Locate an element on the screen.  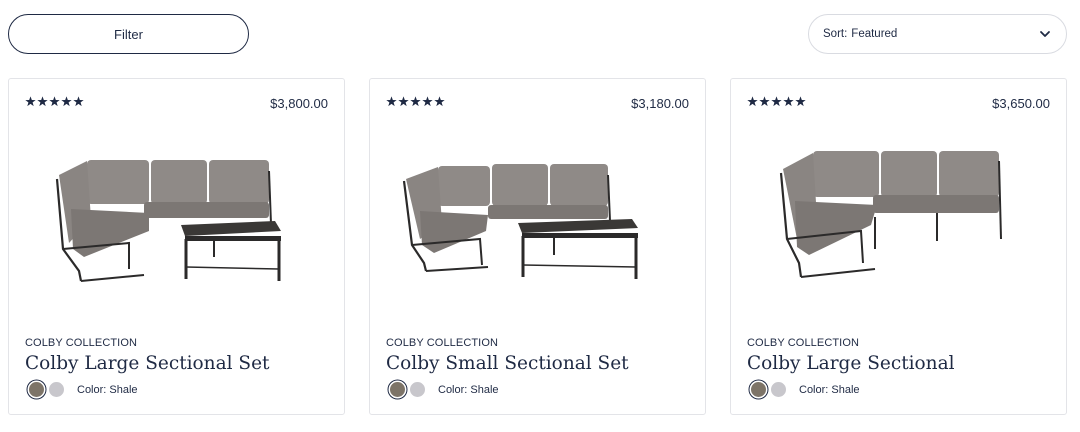
product-title: Colby Large Sectional Set is located at coordinates (147, 363).